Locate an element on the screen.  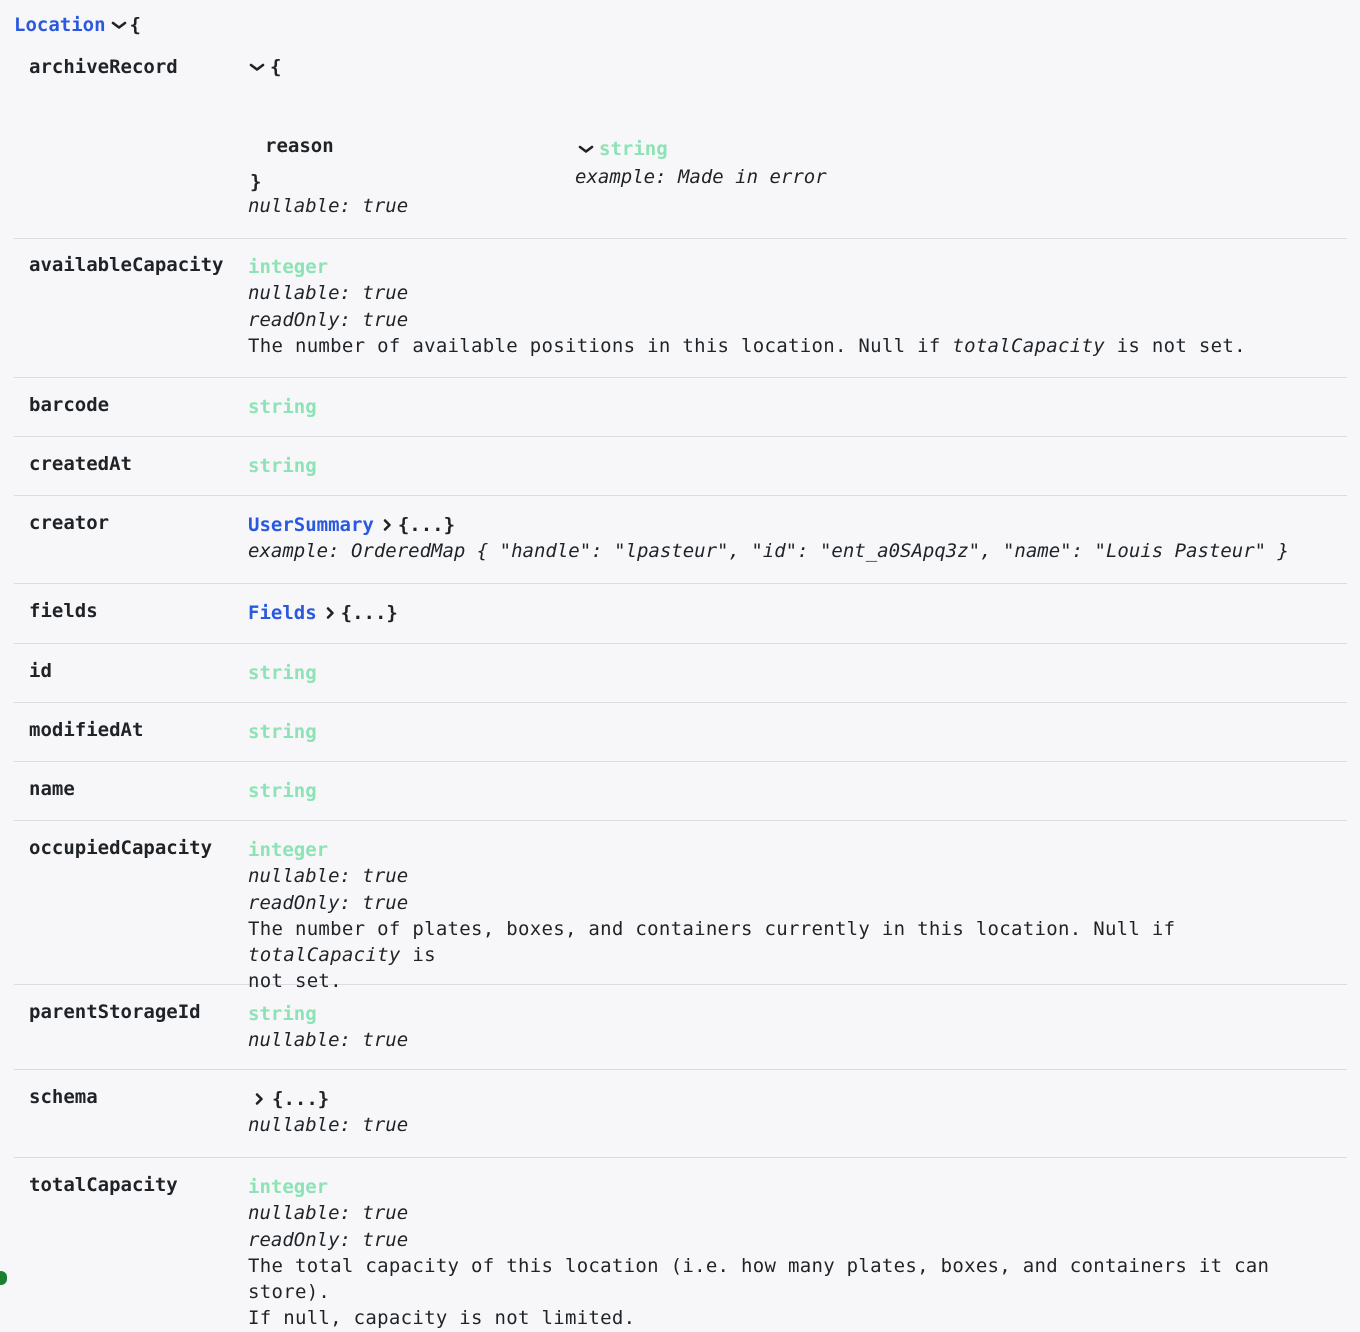
nested-property-name: reason is located at coordinates (299, 146).